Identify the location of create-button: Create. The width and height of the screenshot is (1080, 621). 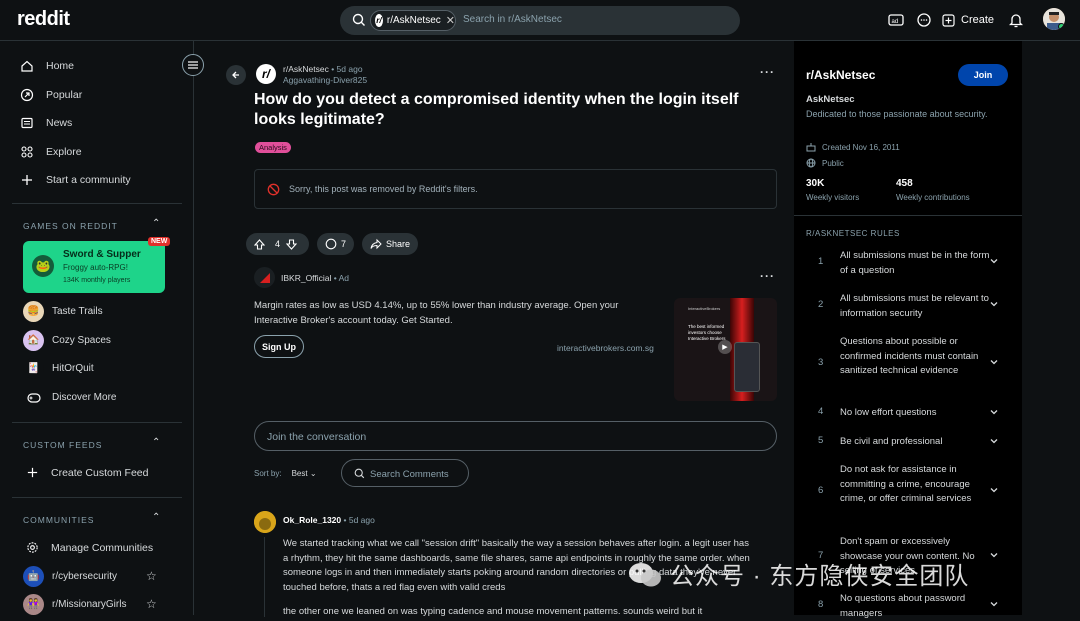
(968, 20).